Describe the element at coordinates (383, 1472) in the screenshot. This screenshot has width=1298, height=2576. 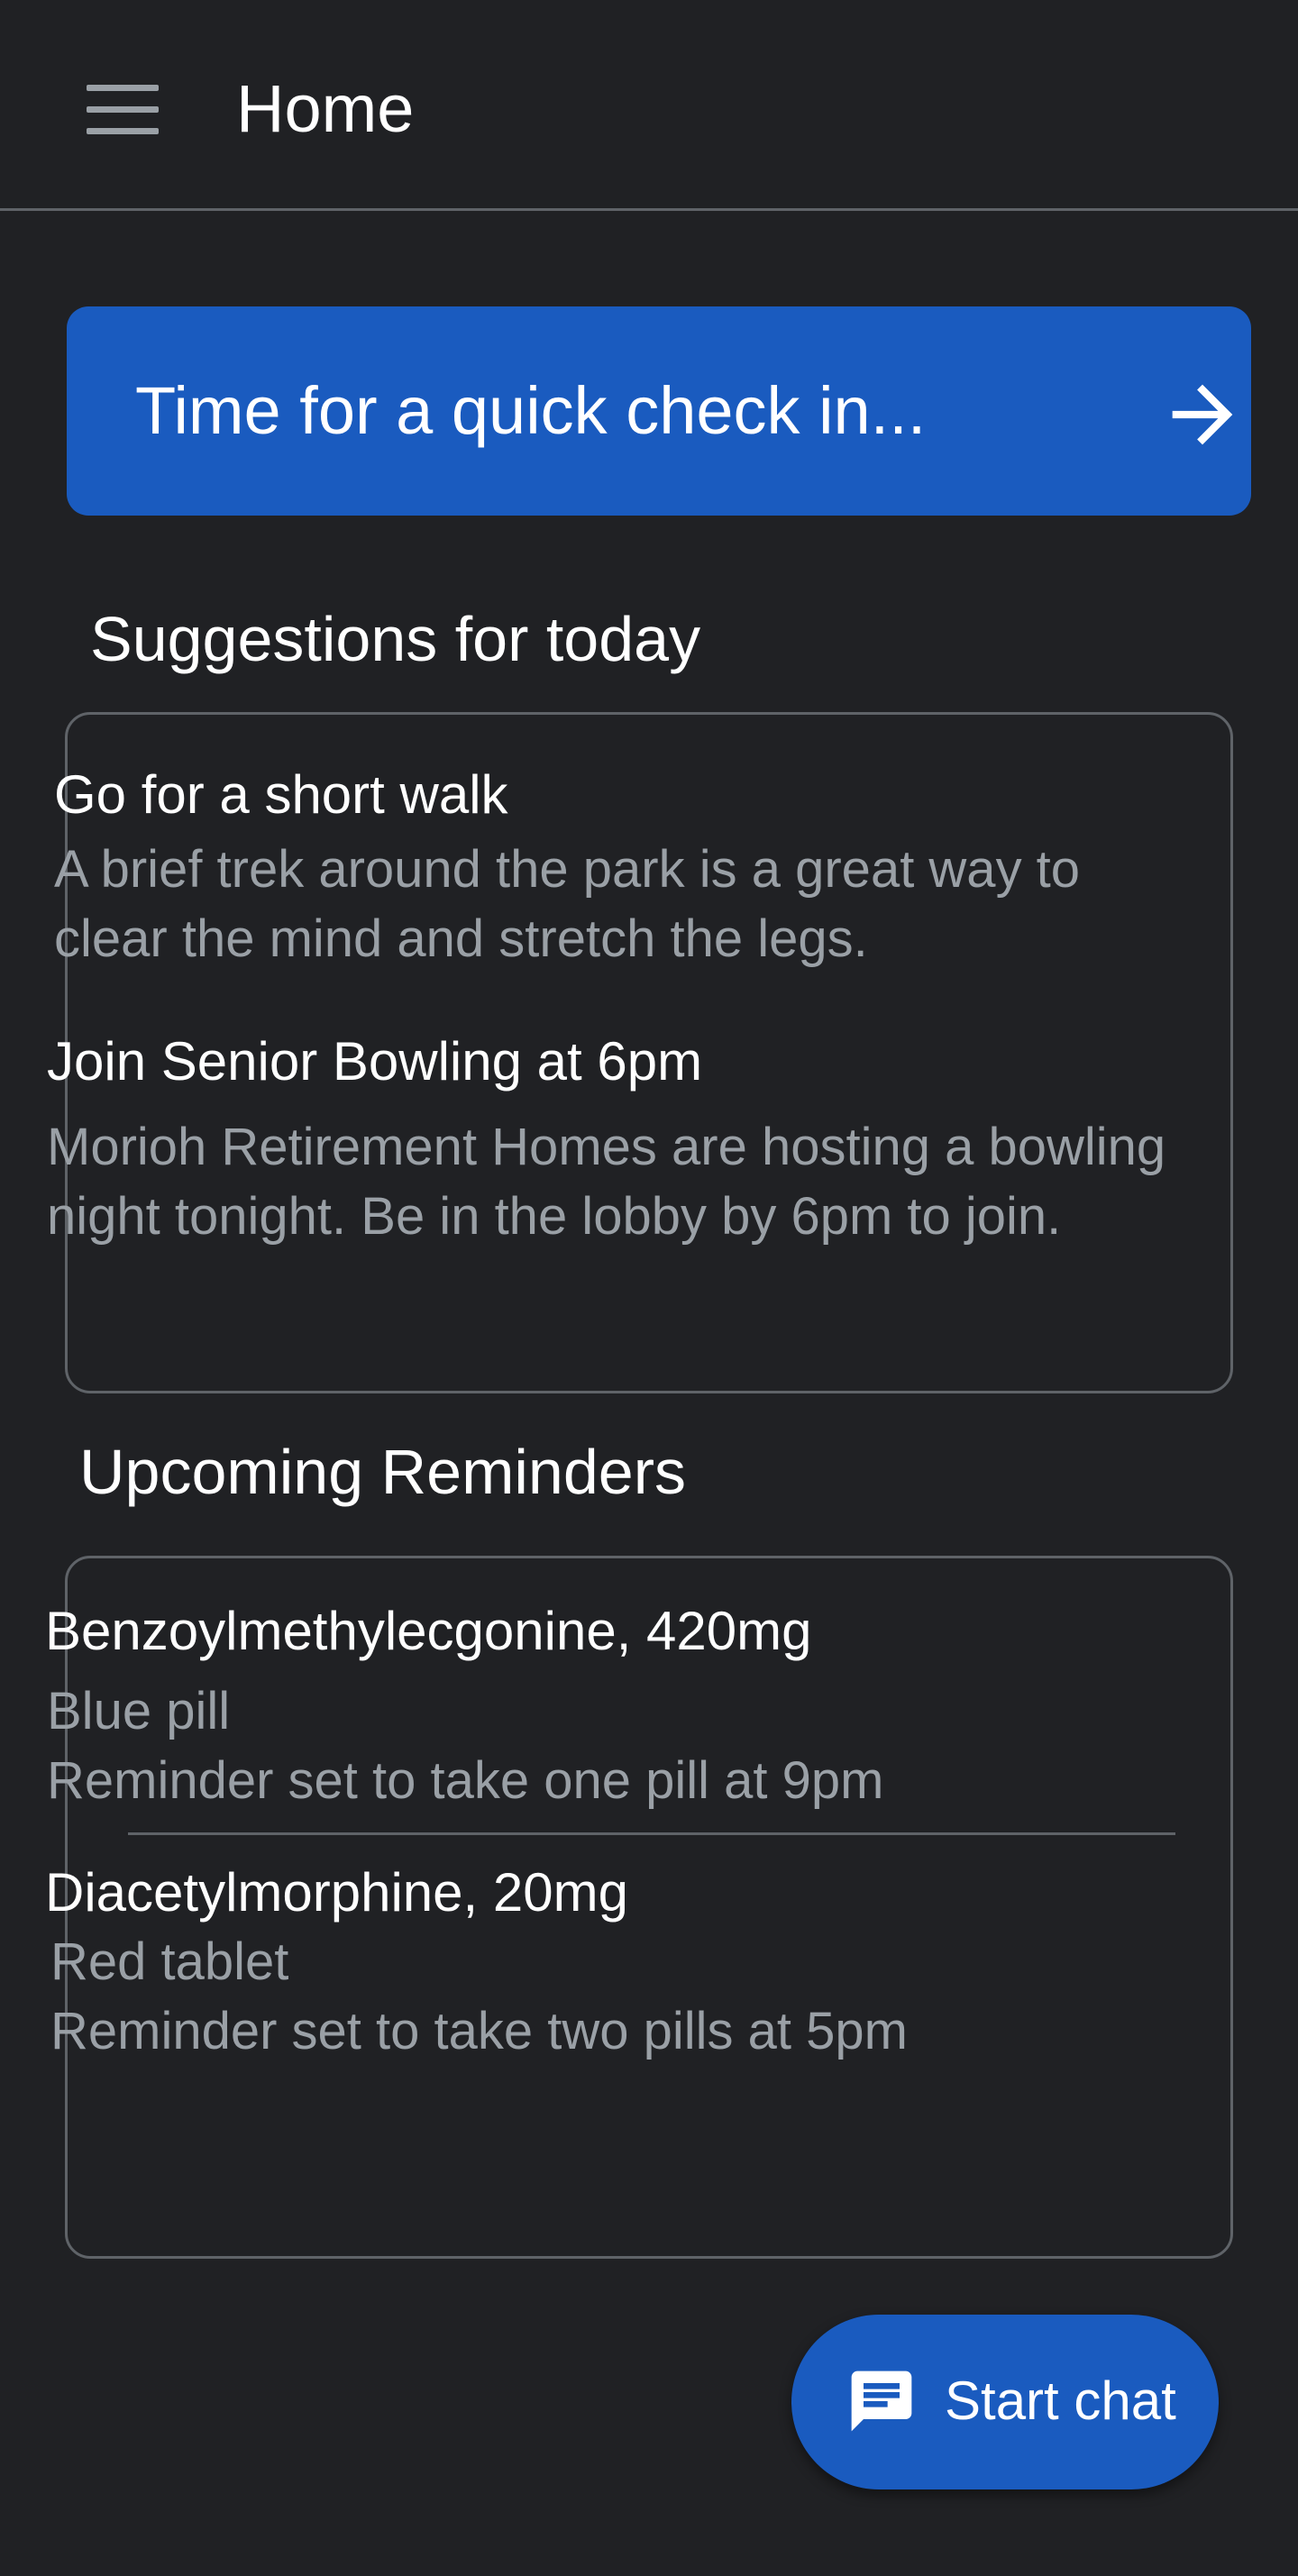
I see `reminders-heading: Upcoming Reminders` at that location.